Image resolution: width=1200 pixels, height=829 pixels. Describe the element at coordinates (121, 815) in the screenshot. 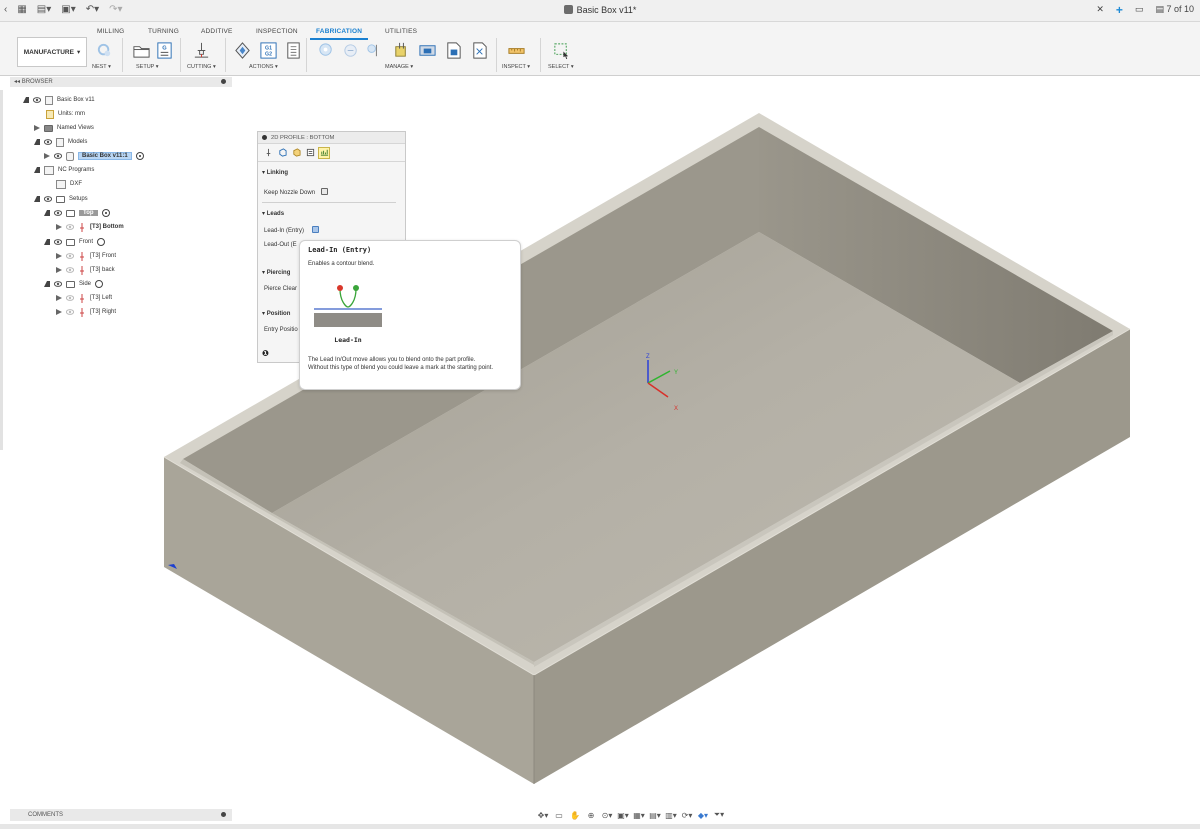

I see `comments-panel: COMMENTS` at that location.